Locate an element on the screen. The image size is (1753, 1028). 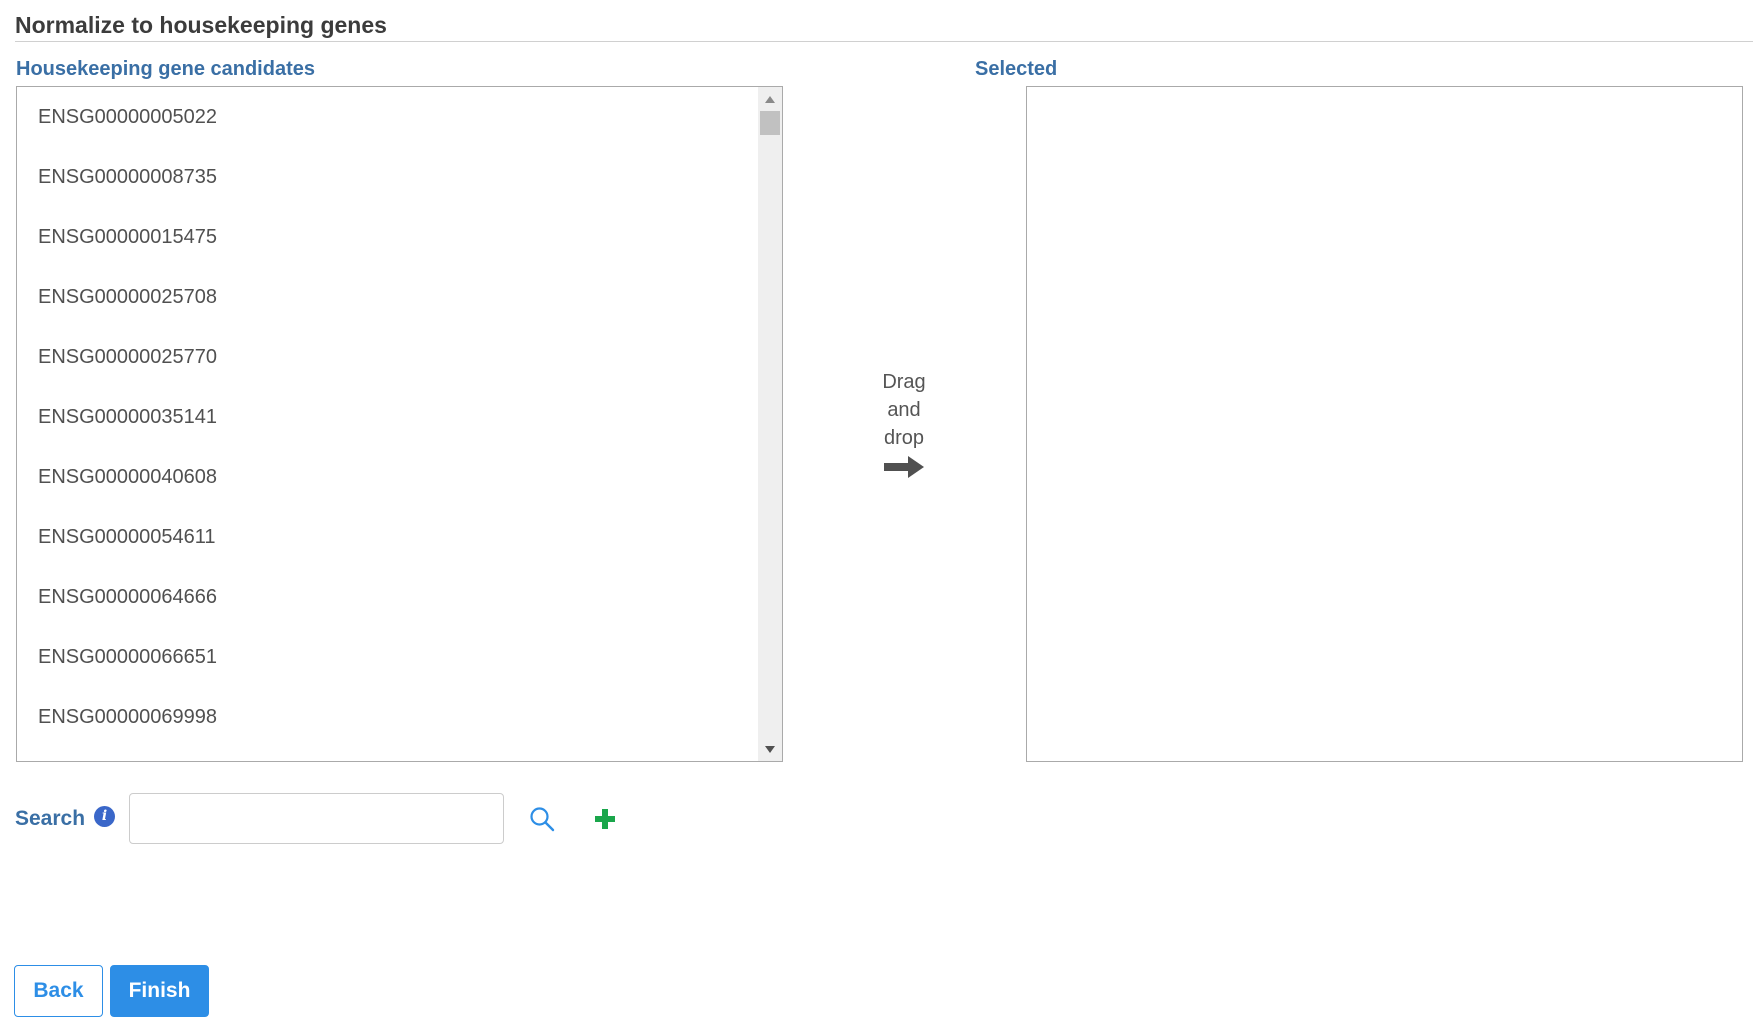
title-divider is located at coordinates (884, 41).